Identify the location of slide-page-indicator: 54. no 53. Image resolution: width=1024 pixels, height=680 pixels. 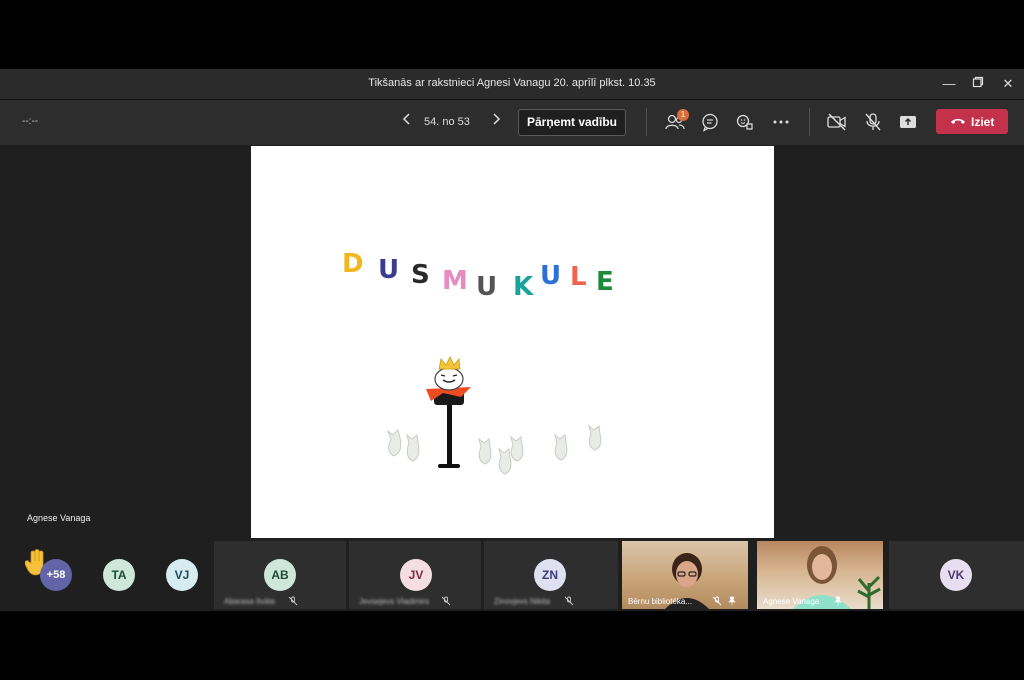
(447, 122).